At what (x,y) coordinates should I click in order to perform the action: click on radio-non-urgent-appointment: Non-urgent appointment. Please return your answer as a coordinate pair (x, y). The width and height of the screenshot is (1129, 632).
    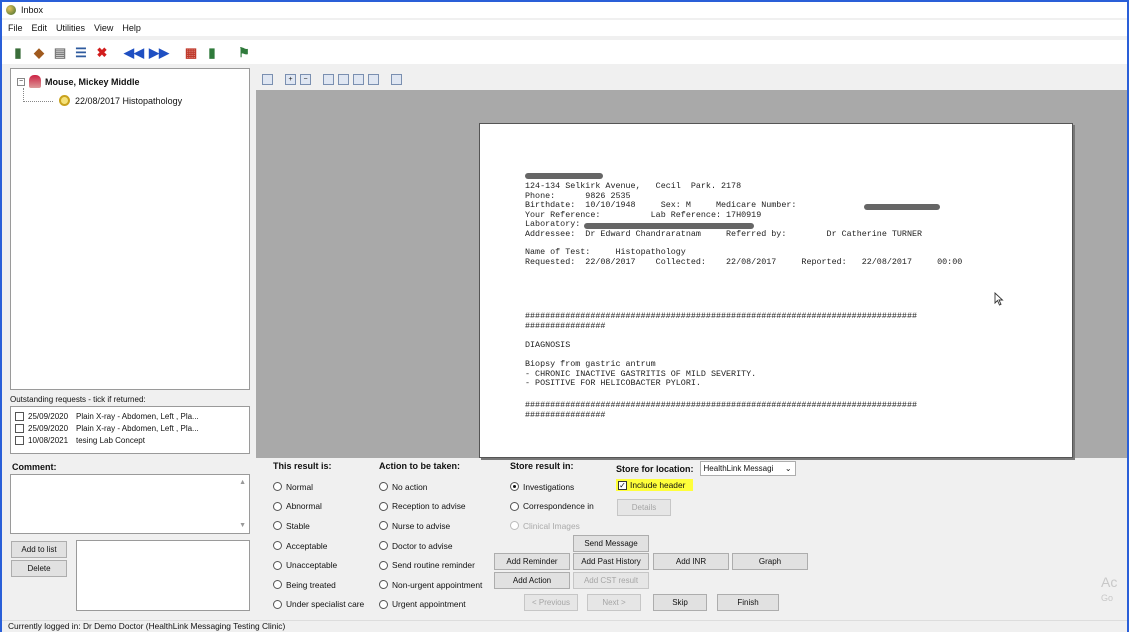
    Looking at the image, I should click on (430, 585).